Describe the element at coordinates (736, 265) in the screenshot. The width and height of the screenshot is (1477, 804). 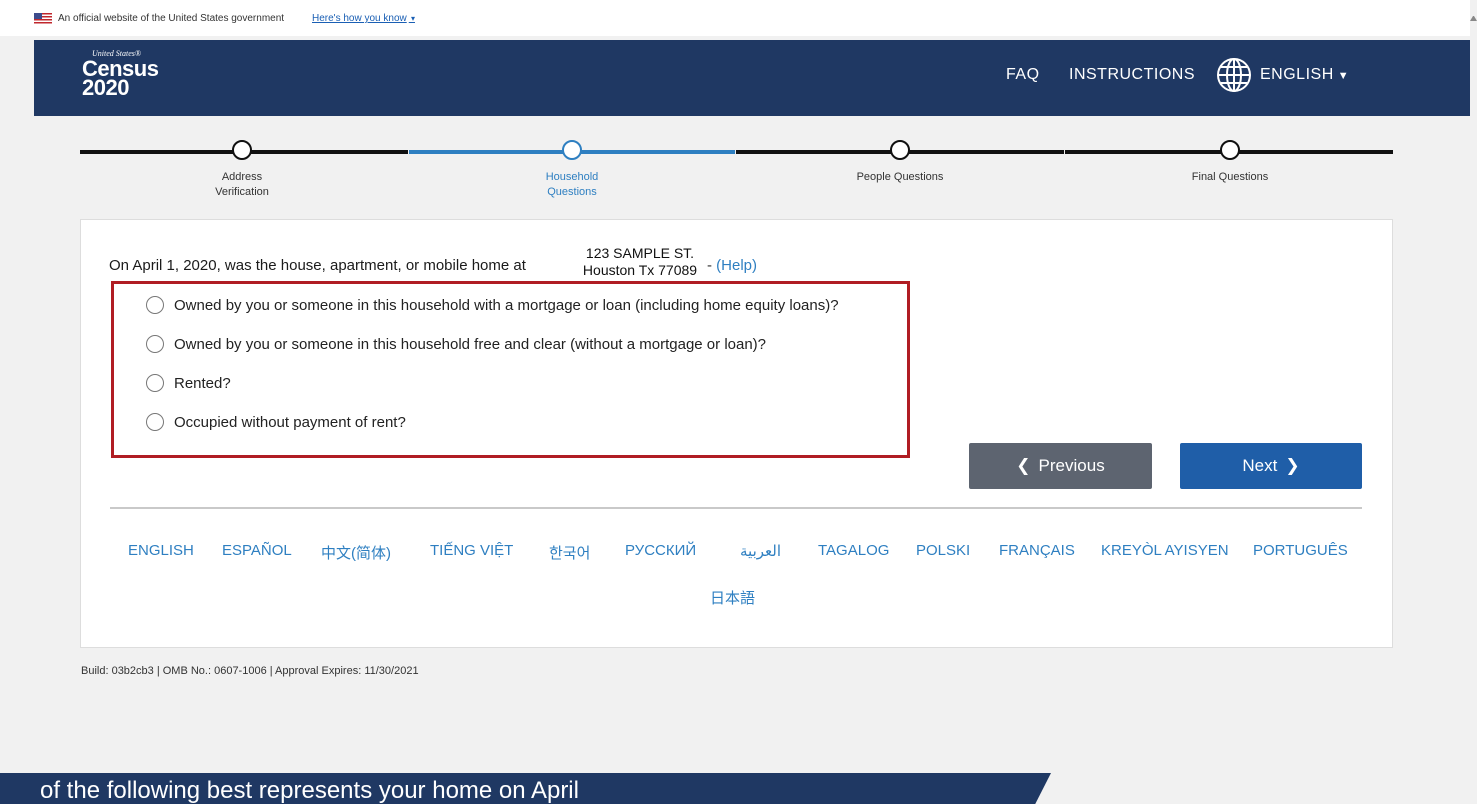
I see `help-link: (Help)` at that location.